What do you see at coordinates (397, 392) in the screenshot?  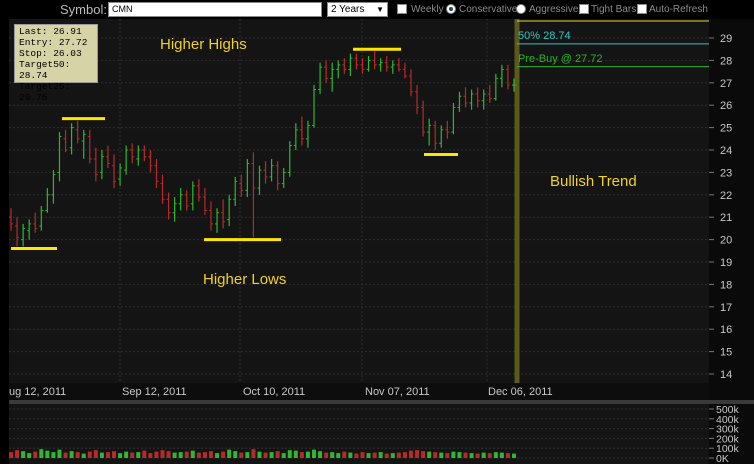 I see `date-tick-label: Nov 07, 2011` at bounding box center [397, 392].